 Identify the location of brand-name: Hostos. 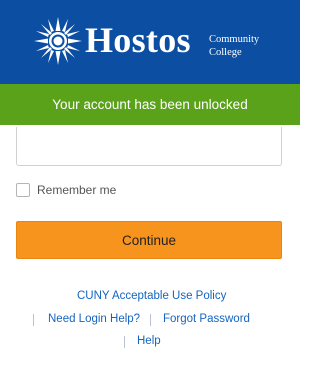
(138, 40).